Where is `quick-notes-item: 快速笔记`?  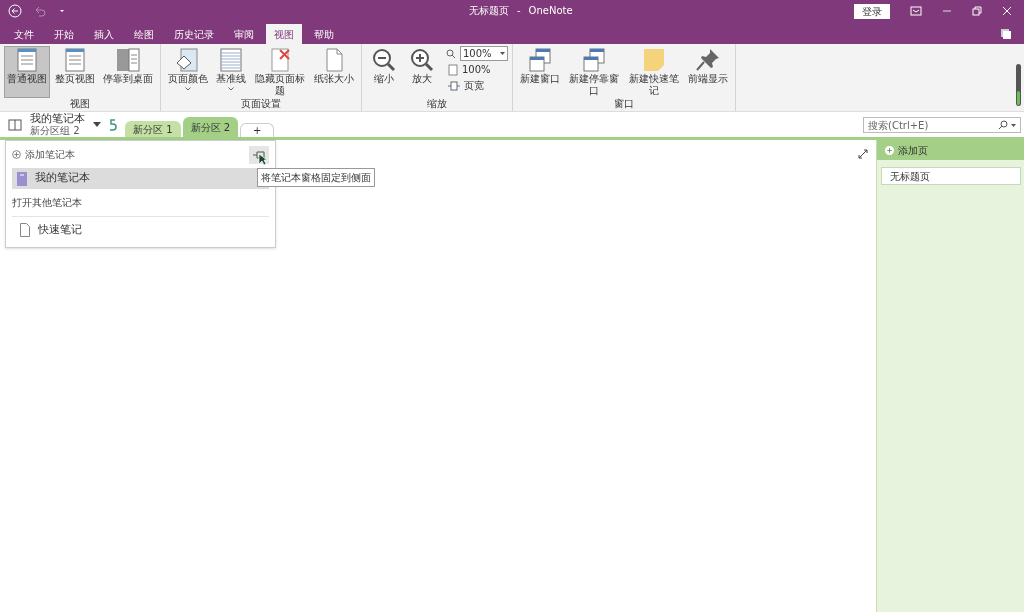 quick-notes-item: 快速笔记 is located at coordinates (51, 230).